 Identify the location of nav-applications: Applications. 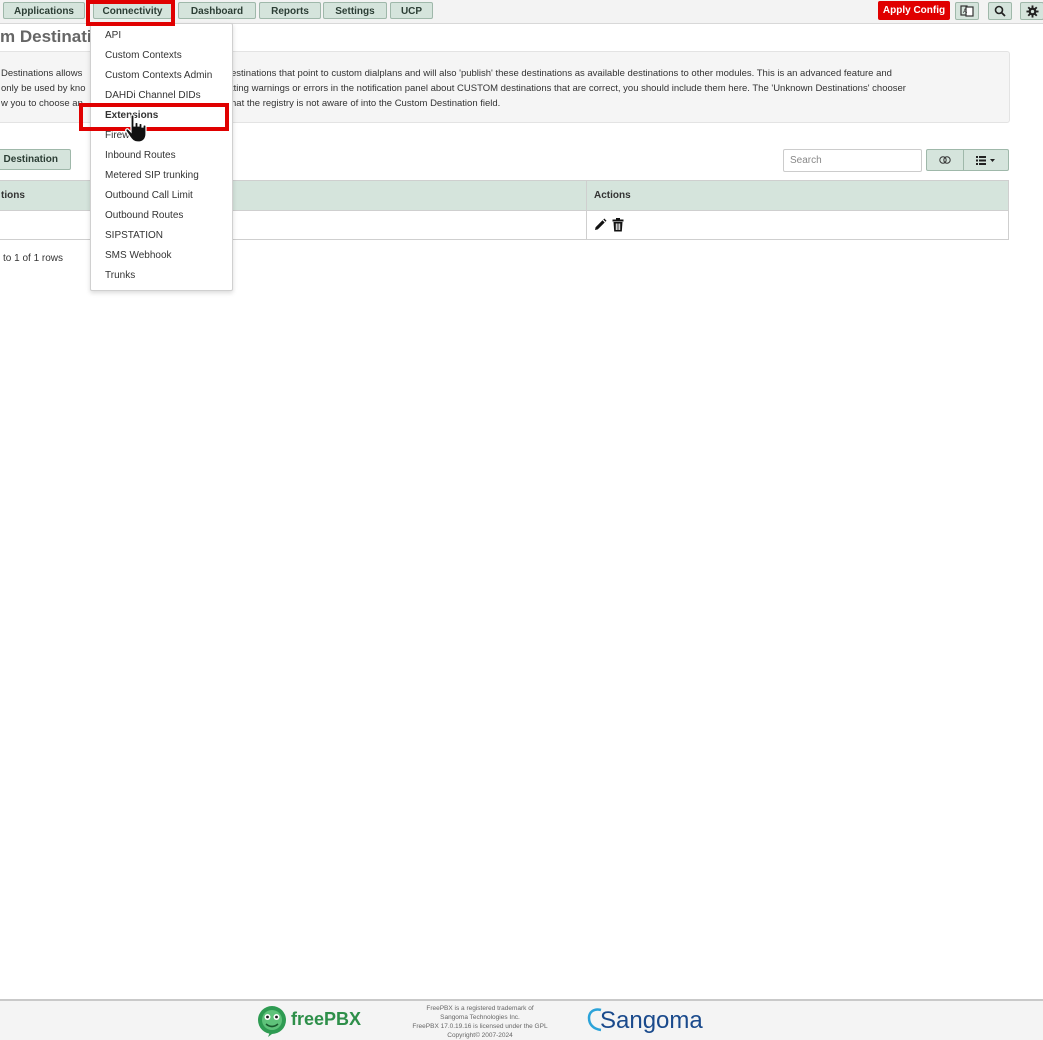
(44, 10).